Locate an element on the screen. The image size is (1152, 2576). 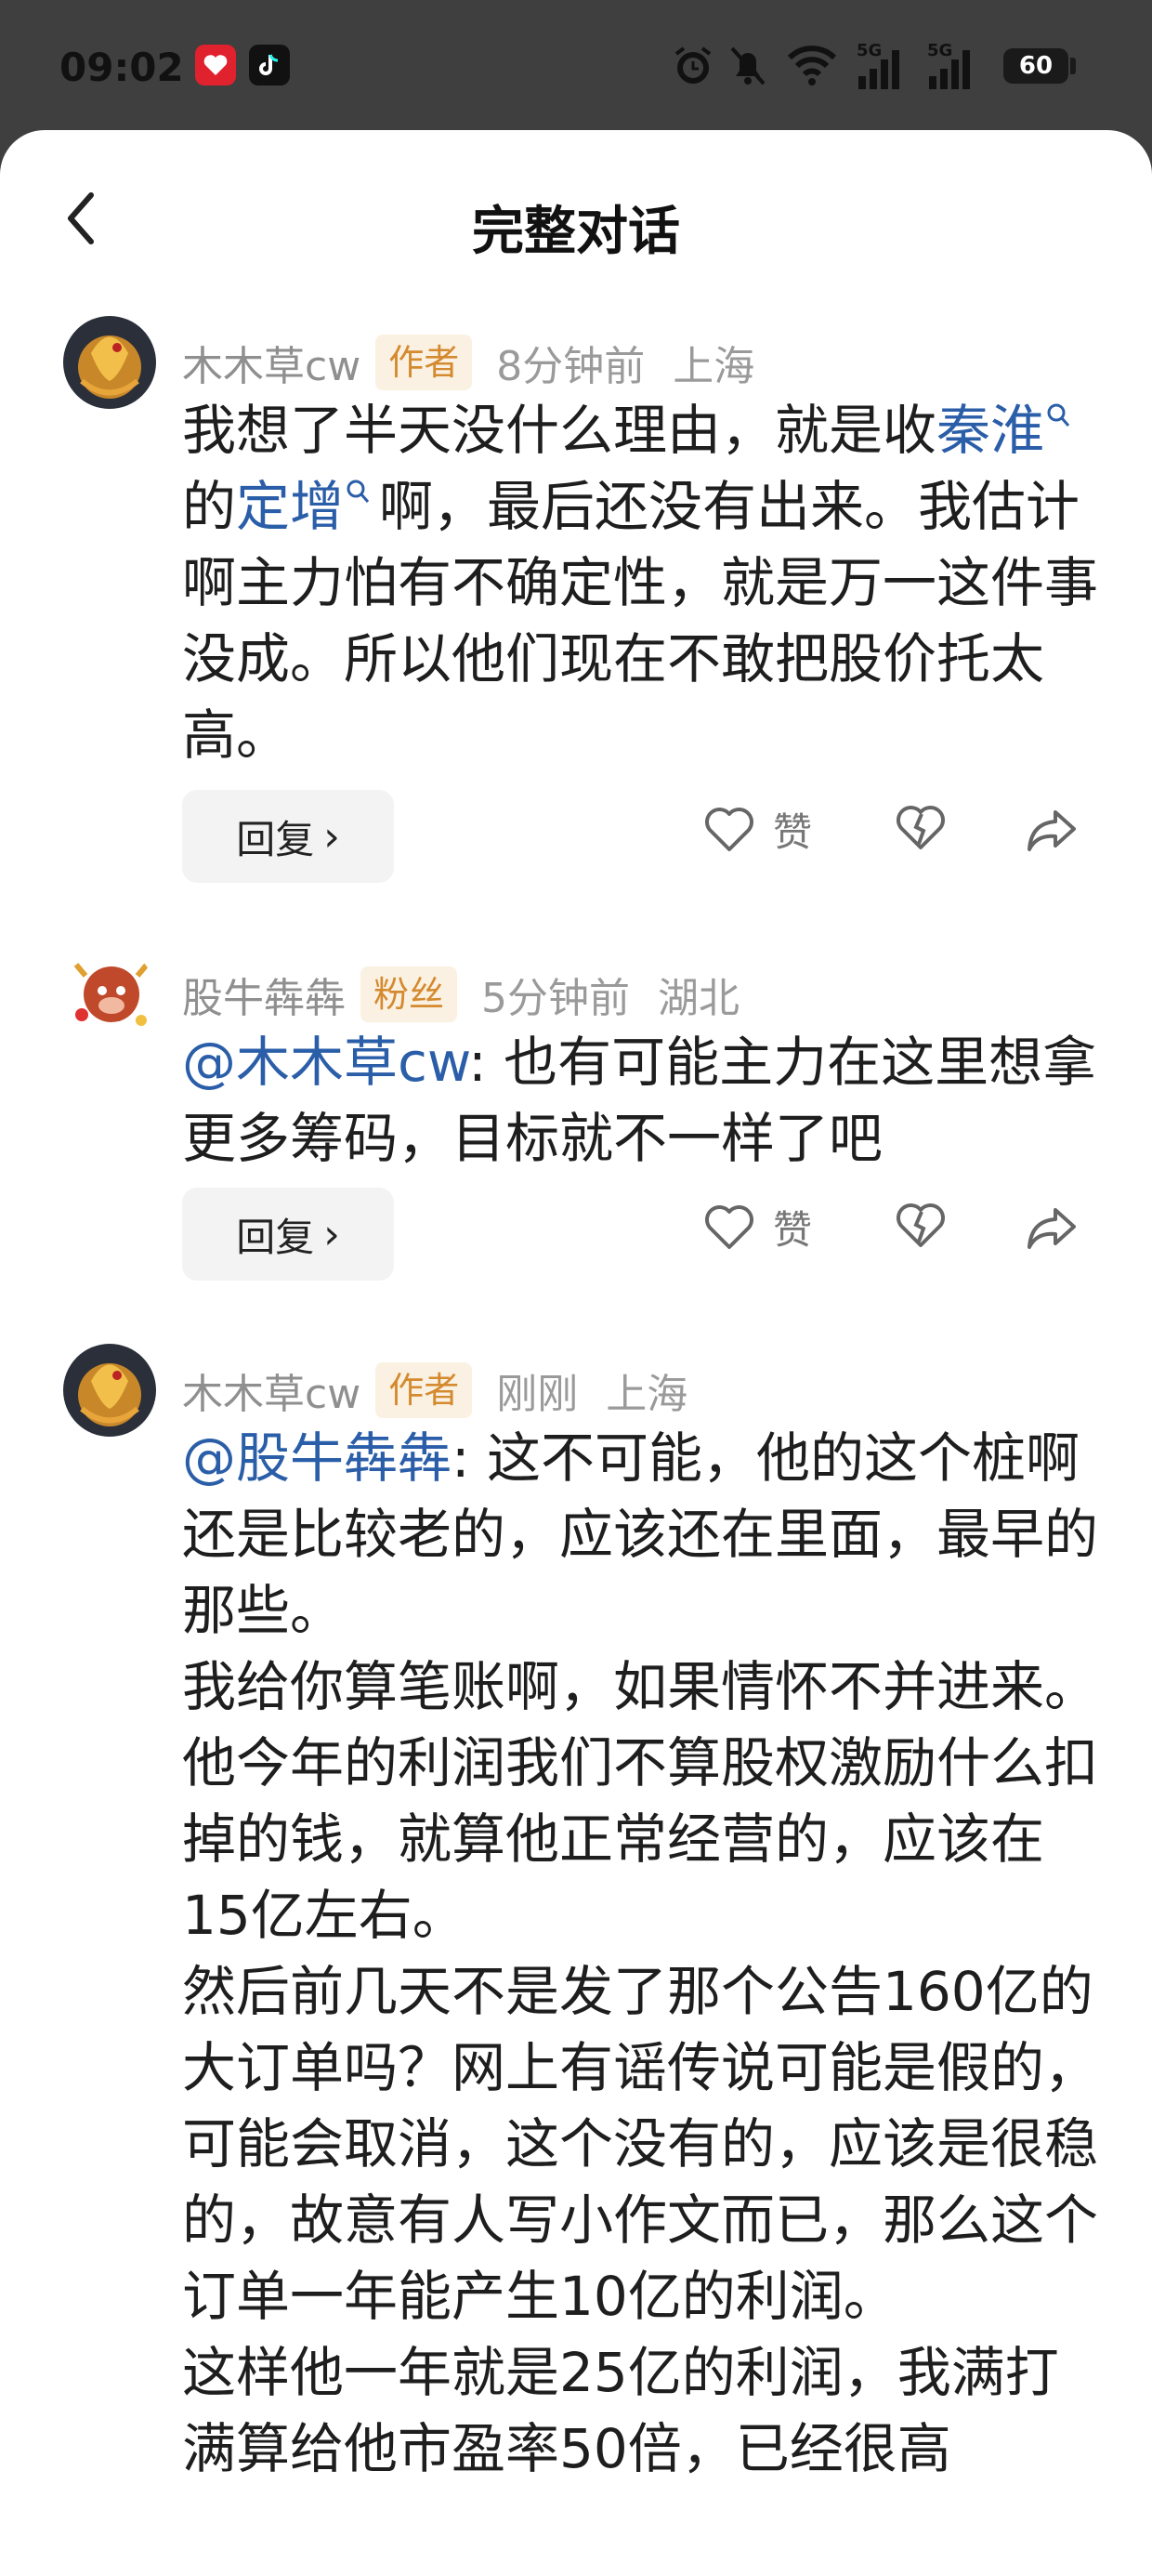
status-time: 09:02 is located at coordinates (121, 67).